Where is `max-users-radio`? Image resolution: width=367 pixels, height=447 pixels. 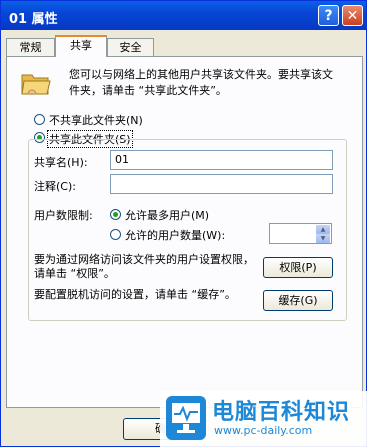
max-users-radio is located at coordinates (115, 214).